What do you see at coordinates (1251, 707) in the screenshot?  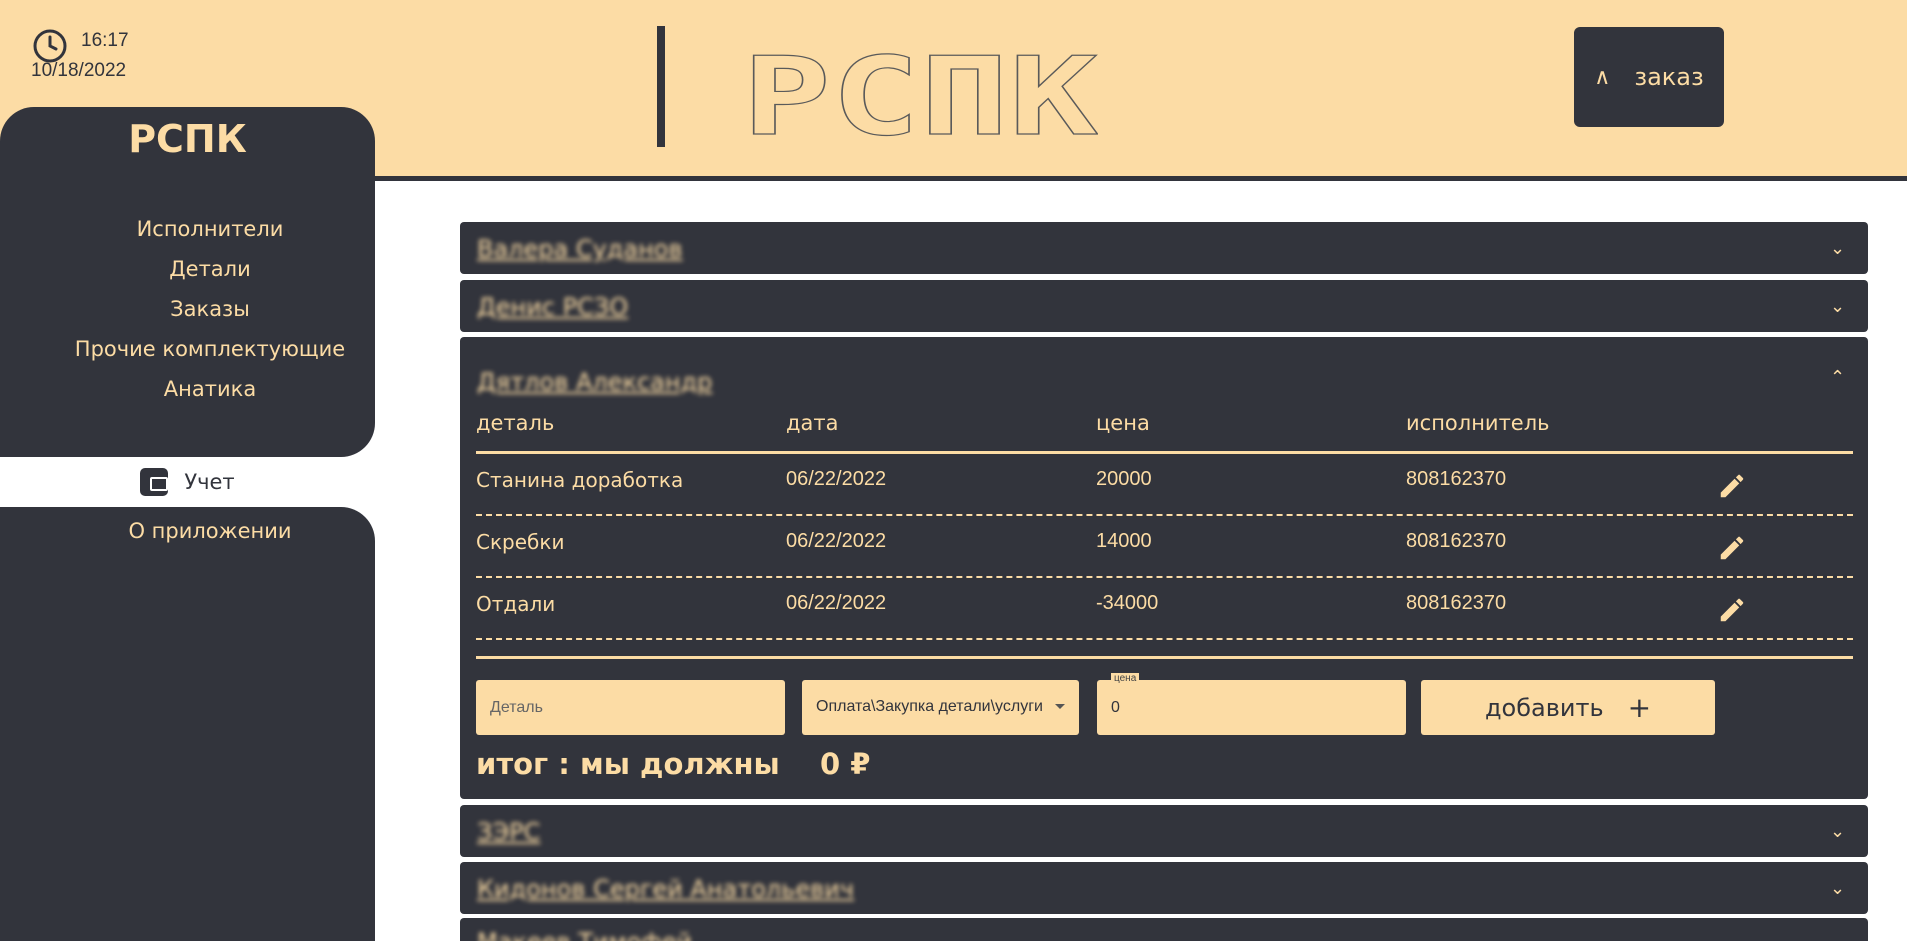 I see `price-input` at bounding box center [1251, 707].